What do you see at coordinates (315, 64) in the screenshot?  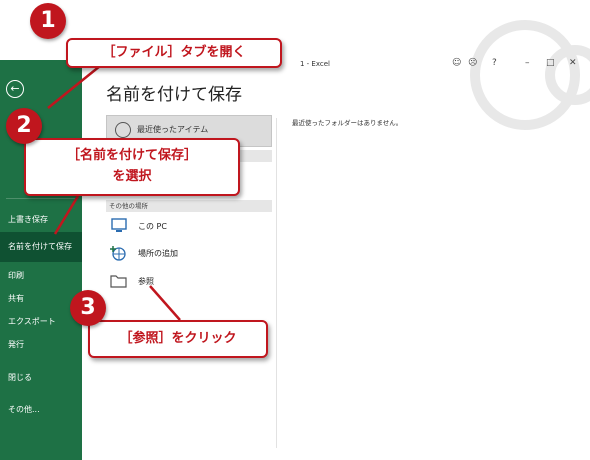 I see `window-title: 1 - Excel` at bounding box center [315, 64].